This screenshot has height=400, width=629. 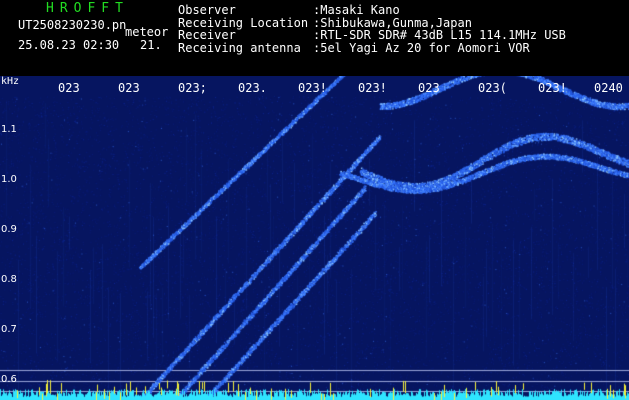 I want to click on x-tick-1: 023, so click(x=69, y=88).